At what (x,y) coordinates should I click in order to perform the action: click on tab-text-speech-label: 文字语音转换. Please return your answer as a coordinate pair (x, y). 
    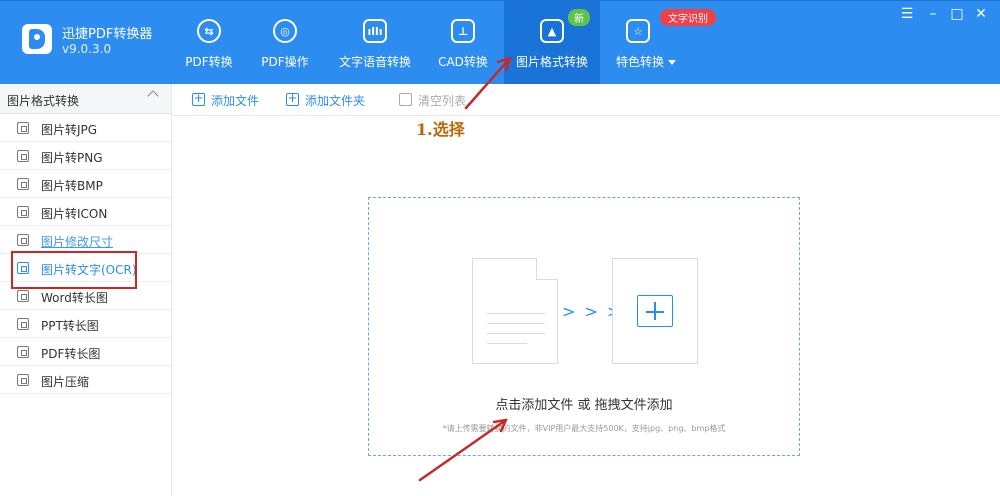
    Looking at the image, I should click on (374, 62).